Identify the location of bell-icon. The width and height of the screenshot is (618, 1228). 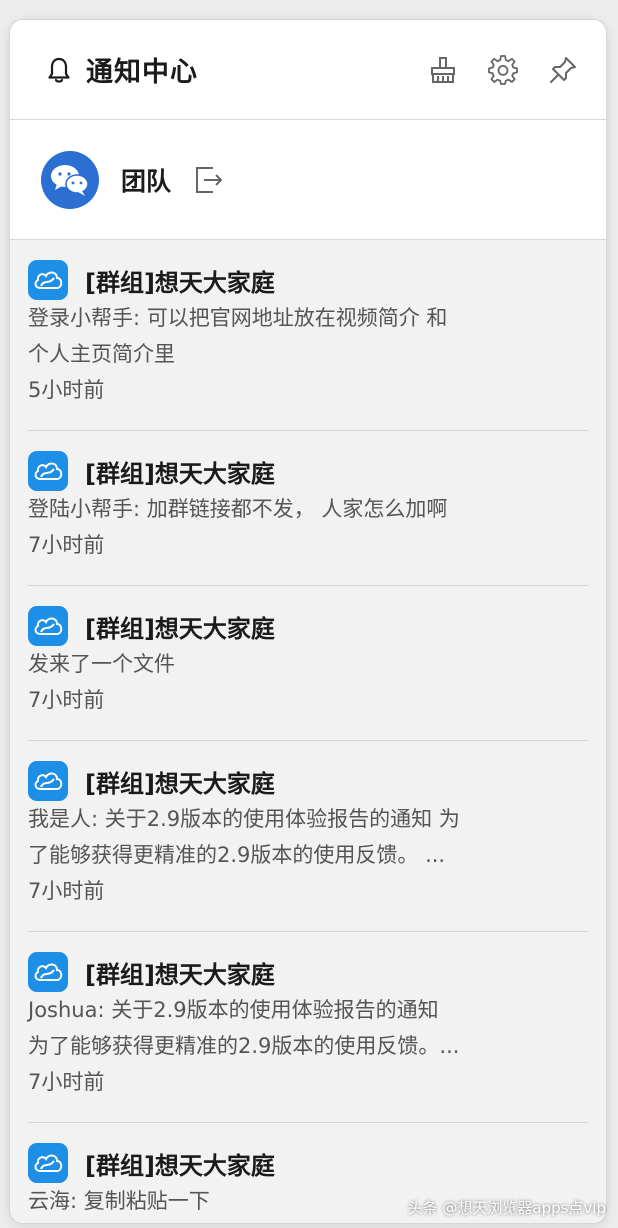
(59, 70).